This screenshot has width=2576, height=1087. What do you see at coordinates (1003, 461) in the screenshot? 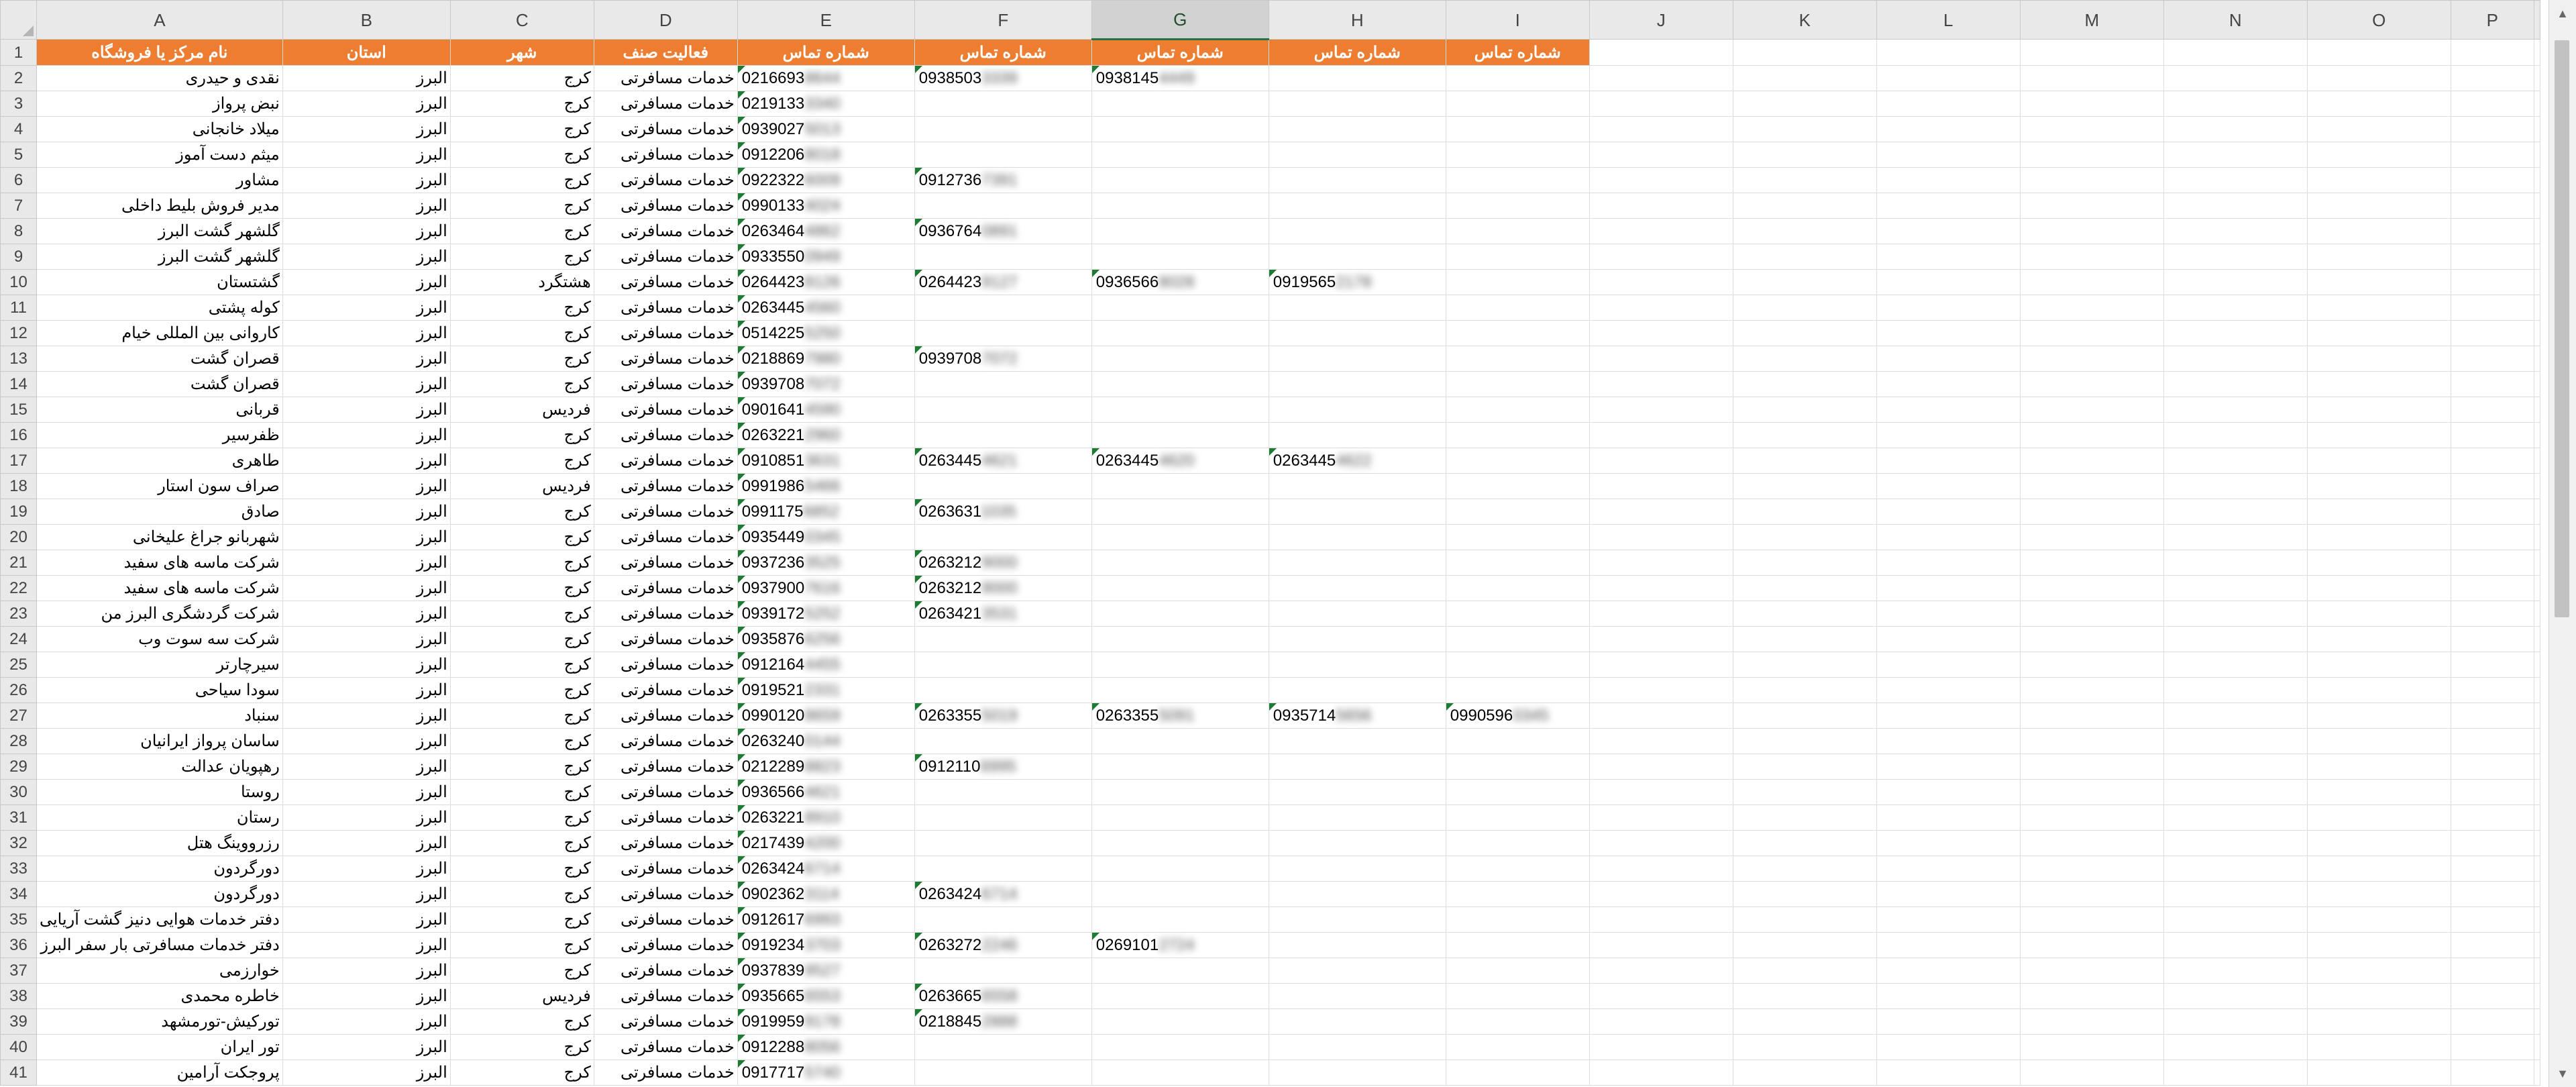
I see `phone-cell: 02634454621` at bounding box center [1003, 461].